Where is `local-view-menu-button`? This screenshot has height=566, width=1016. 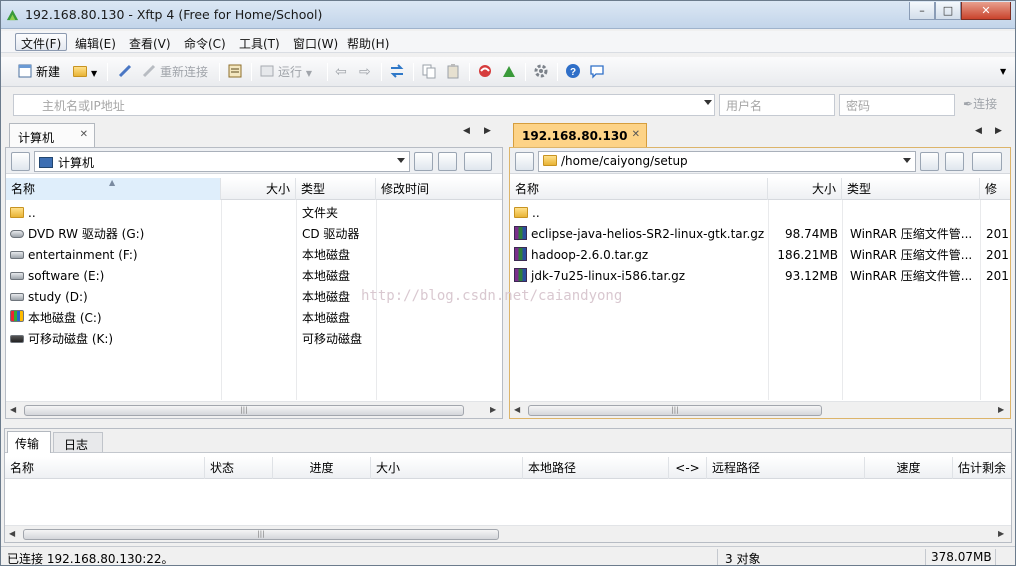 local-view-menu-button is located at coordinates (478, 161).